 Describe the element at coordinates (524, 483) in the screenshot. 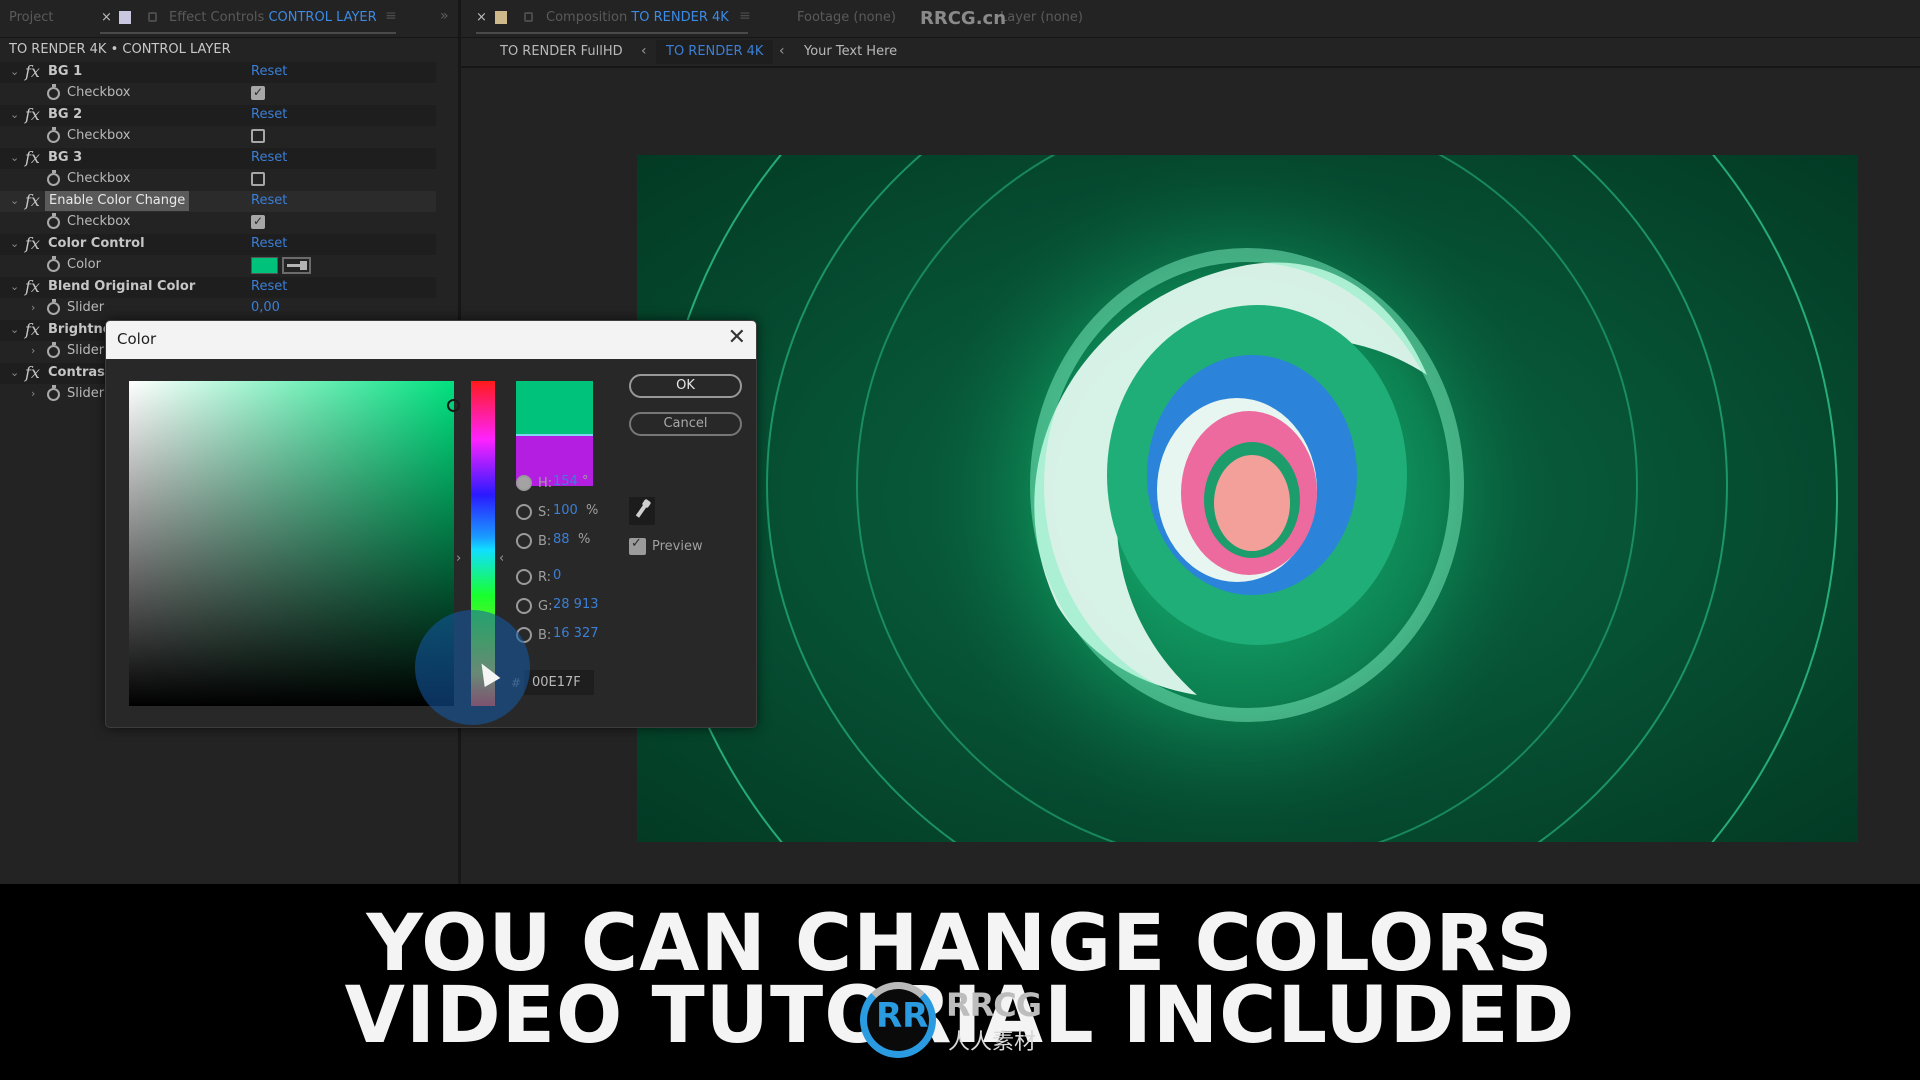

I see `radio-hue` at that location.